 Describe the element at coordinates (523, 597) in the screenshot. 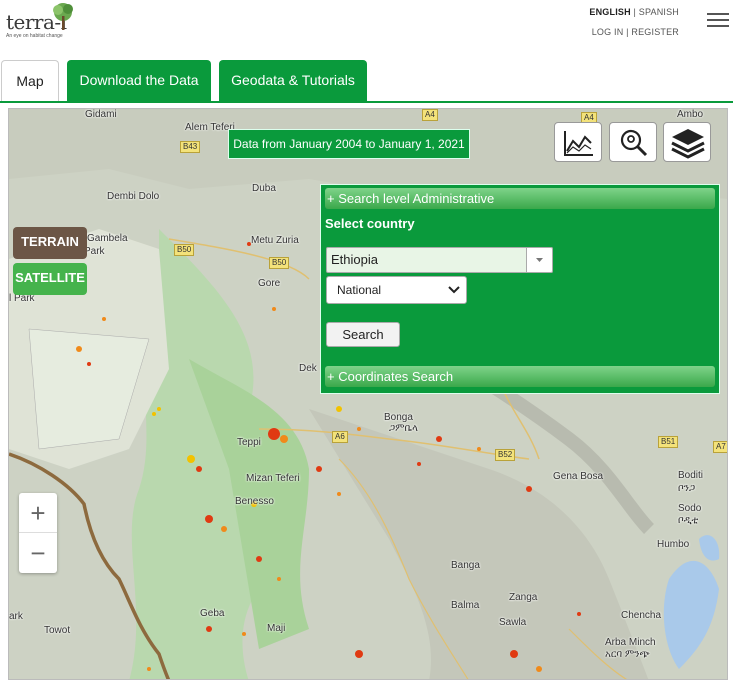

I see `place-label: Zanga` at that location.